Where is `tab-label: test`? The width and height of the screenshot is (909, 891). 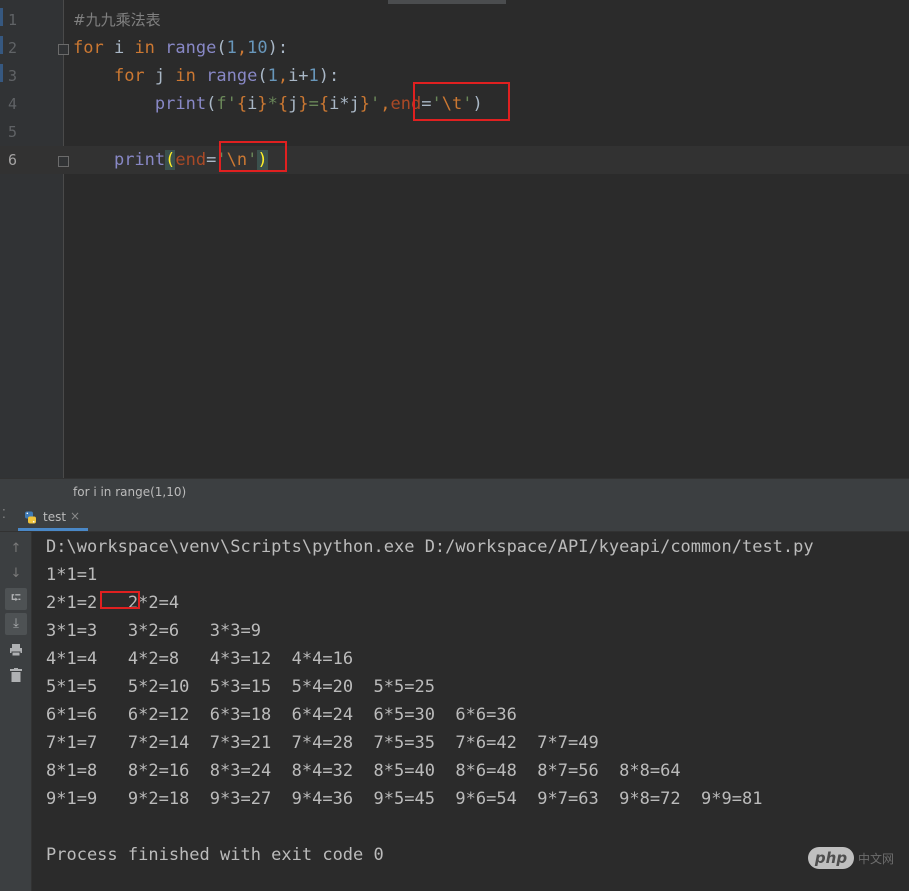 tab-label: test is located at coordinates (55, 517).